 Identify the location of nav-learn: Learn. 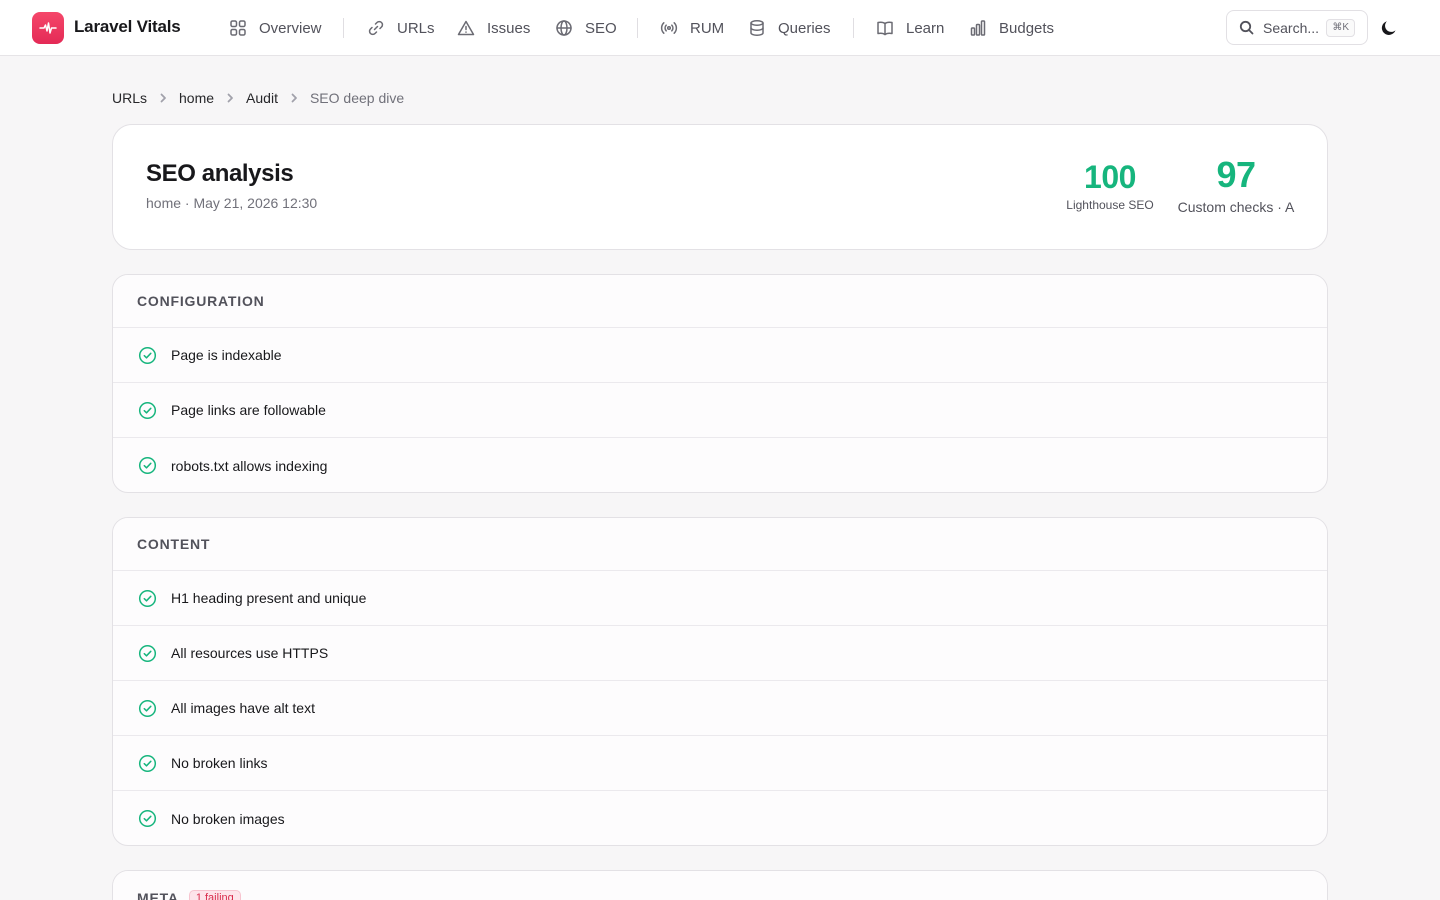
(910, 28).